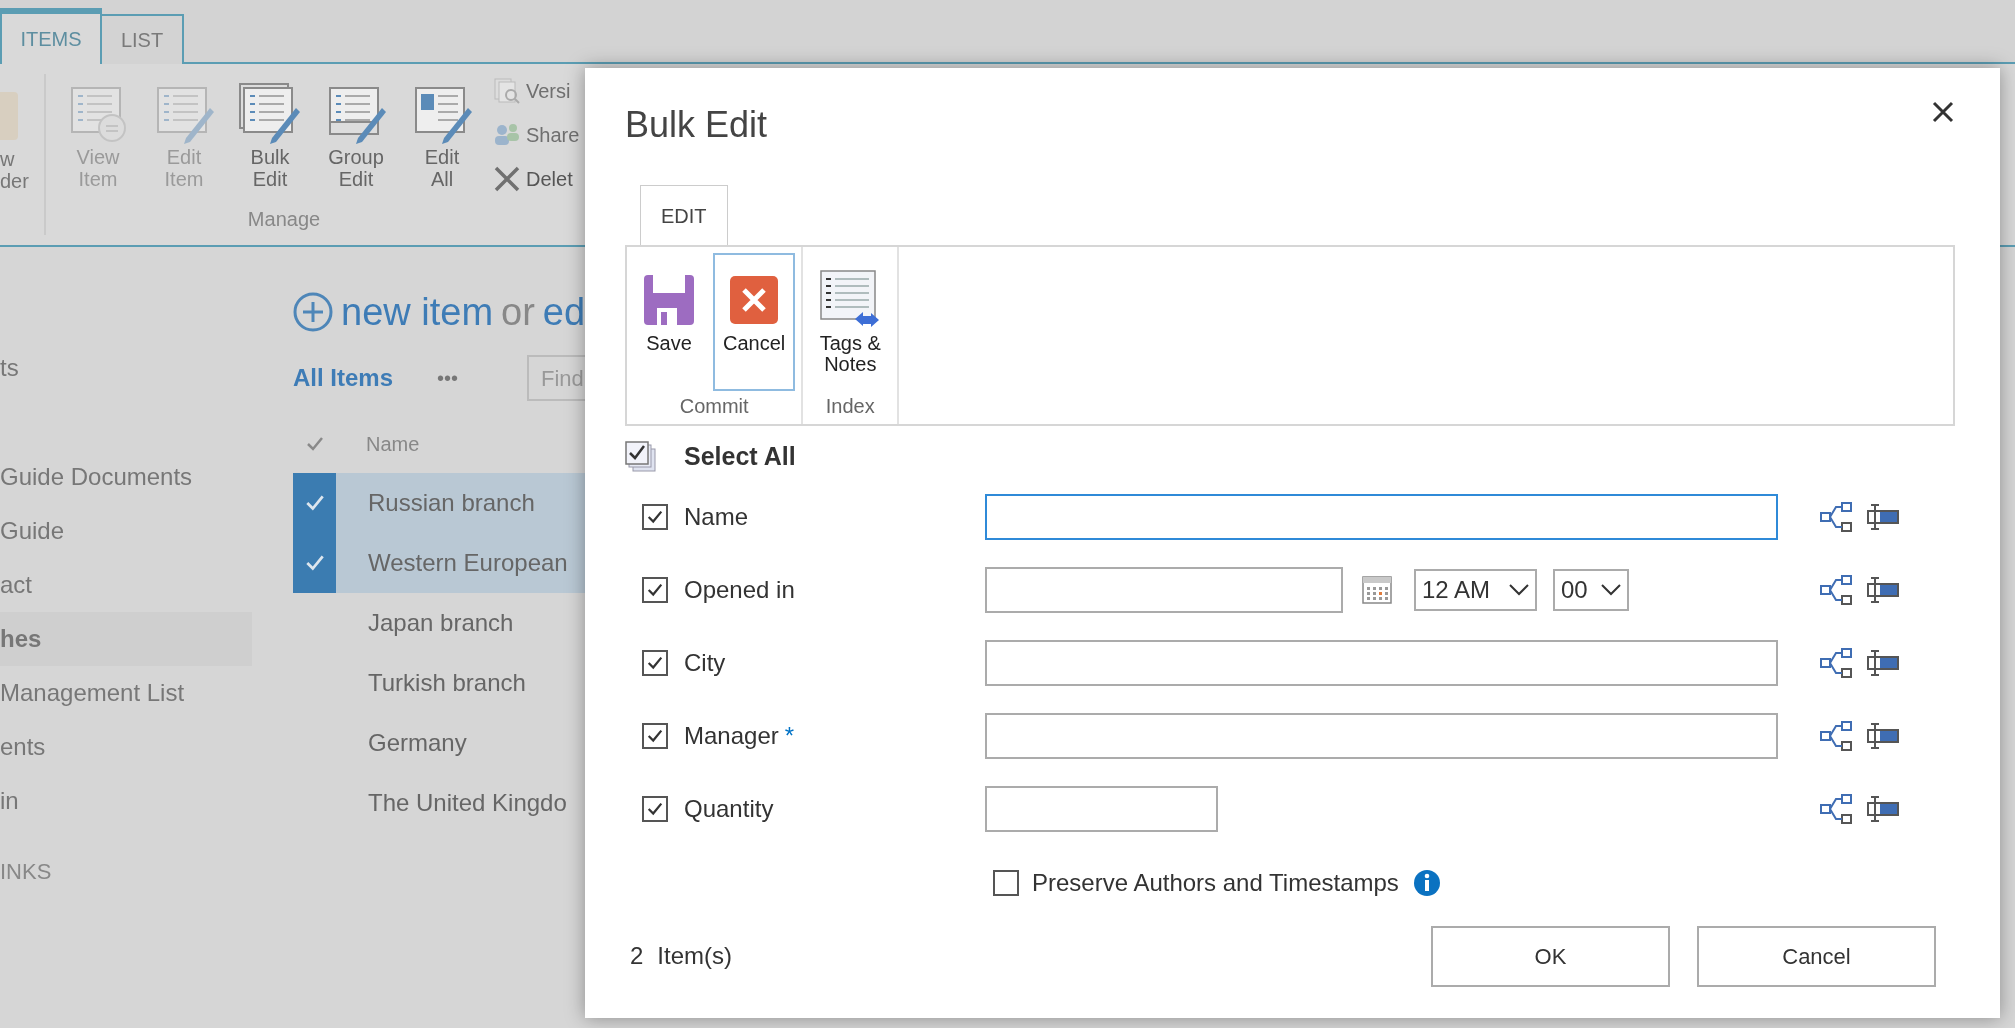 Image resolution: width=2015 pixels, height=1028 pixels. I want to click on ribbon-button: Edit All, so click(442, 136).